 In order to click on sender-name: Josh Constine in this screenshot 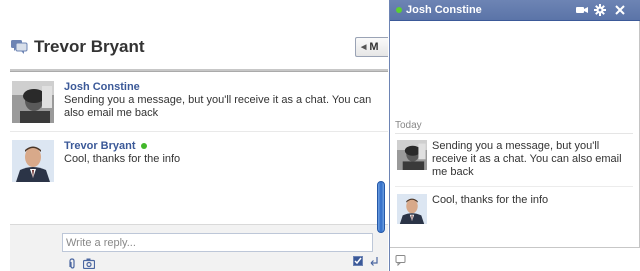, I will do `click(102, 87)`.